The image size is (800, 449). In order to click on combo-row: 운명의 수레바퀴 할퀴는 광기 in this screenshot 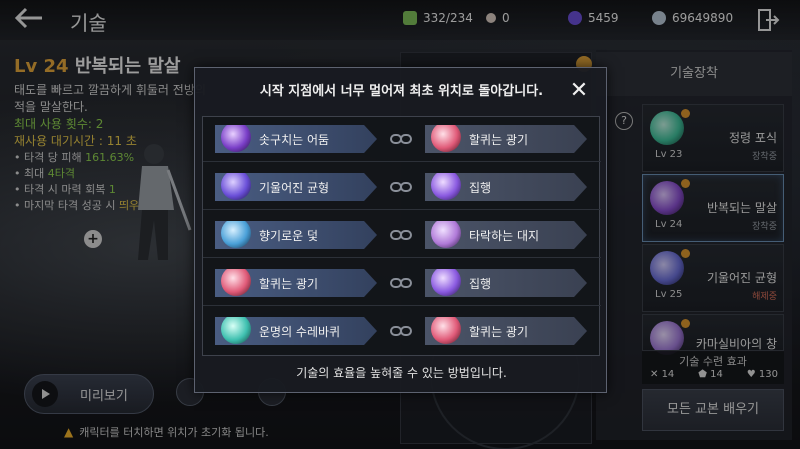, I will do `click(402, 331)`.